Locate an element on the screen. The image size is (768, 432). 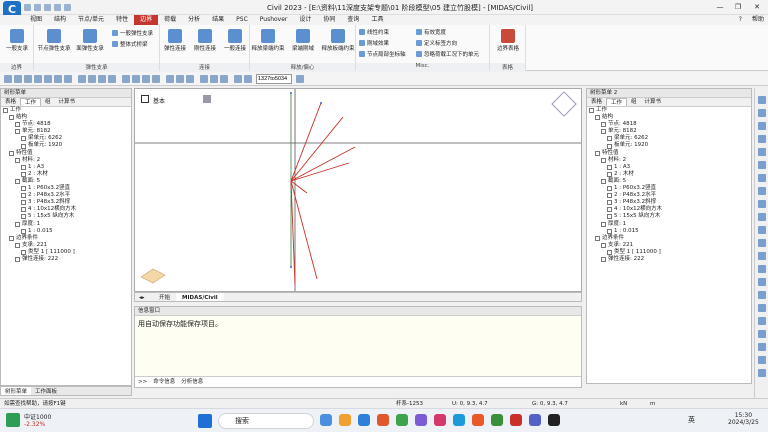
search-box: 搜索 is located at coordinates (266, 421).